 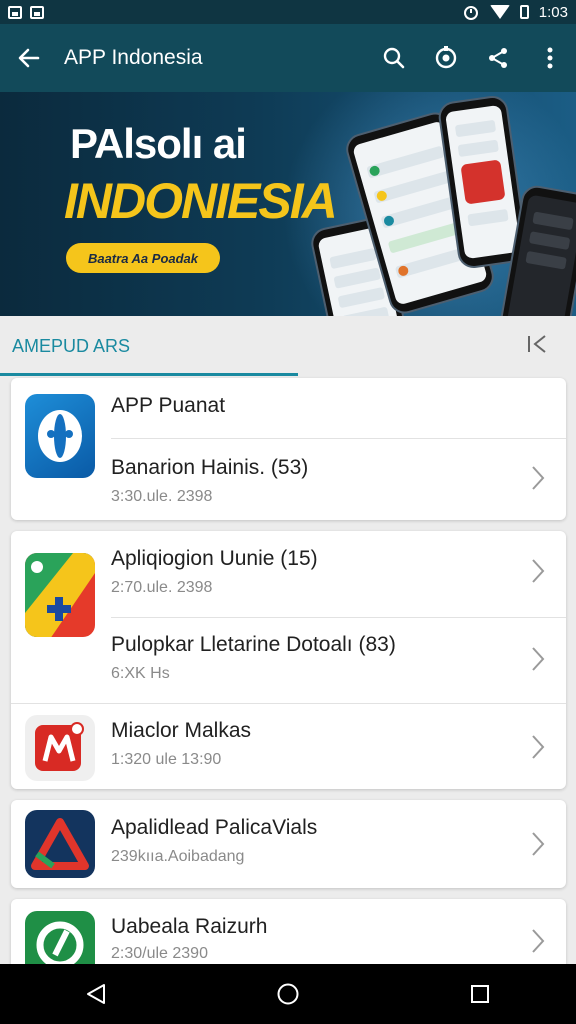 I want to click on back-button, so click(x=29, y=58).